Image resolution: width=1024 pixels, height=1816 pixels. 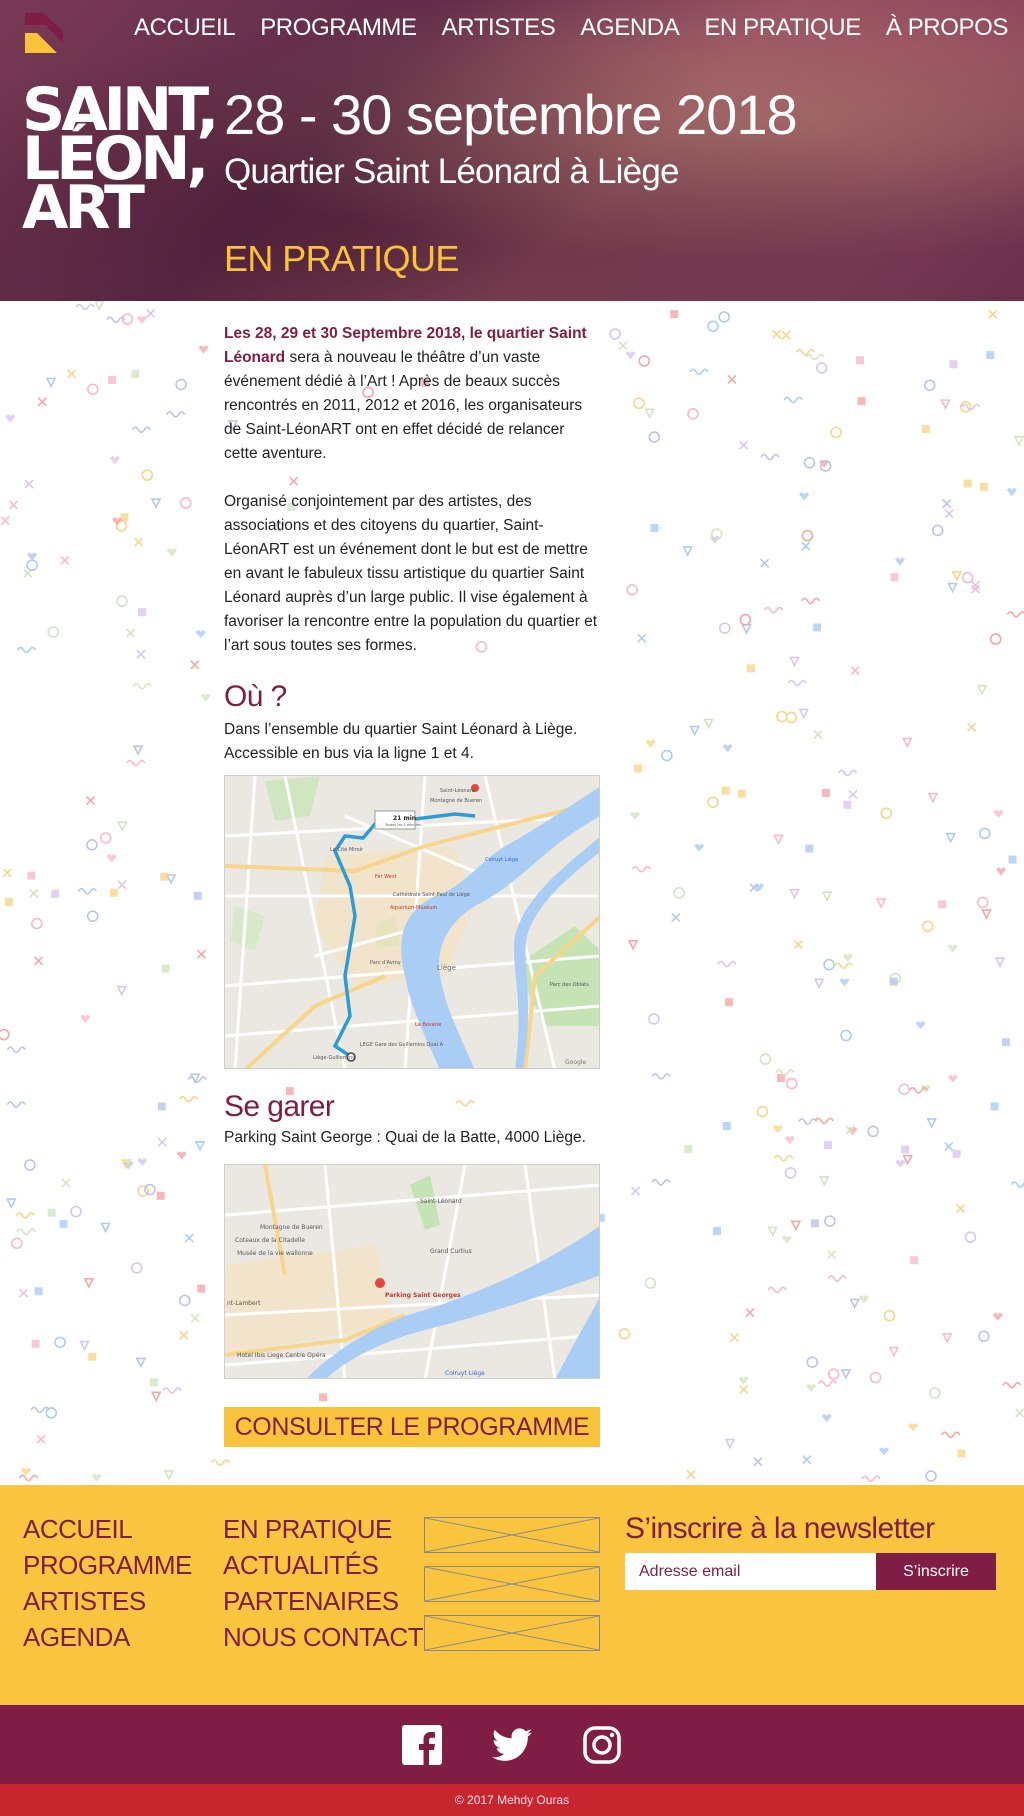 What do you see at coordinates (456, 801) in the screenshot?
I see `map1-label-poi1: Montagne de Bueren` at bounding box center [456, 801].